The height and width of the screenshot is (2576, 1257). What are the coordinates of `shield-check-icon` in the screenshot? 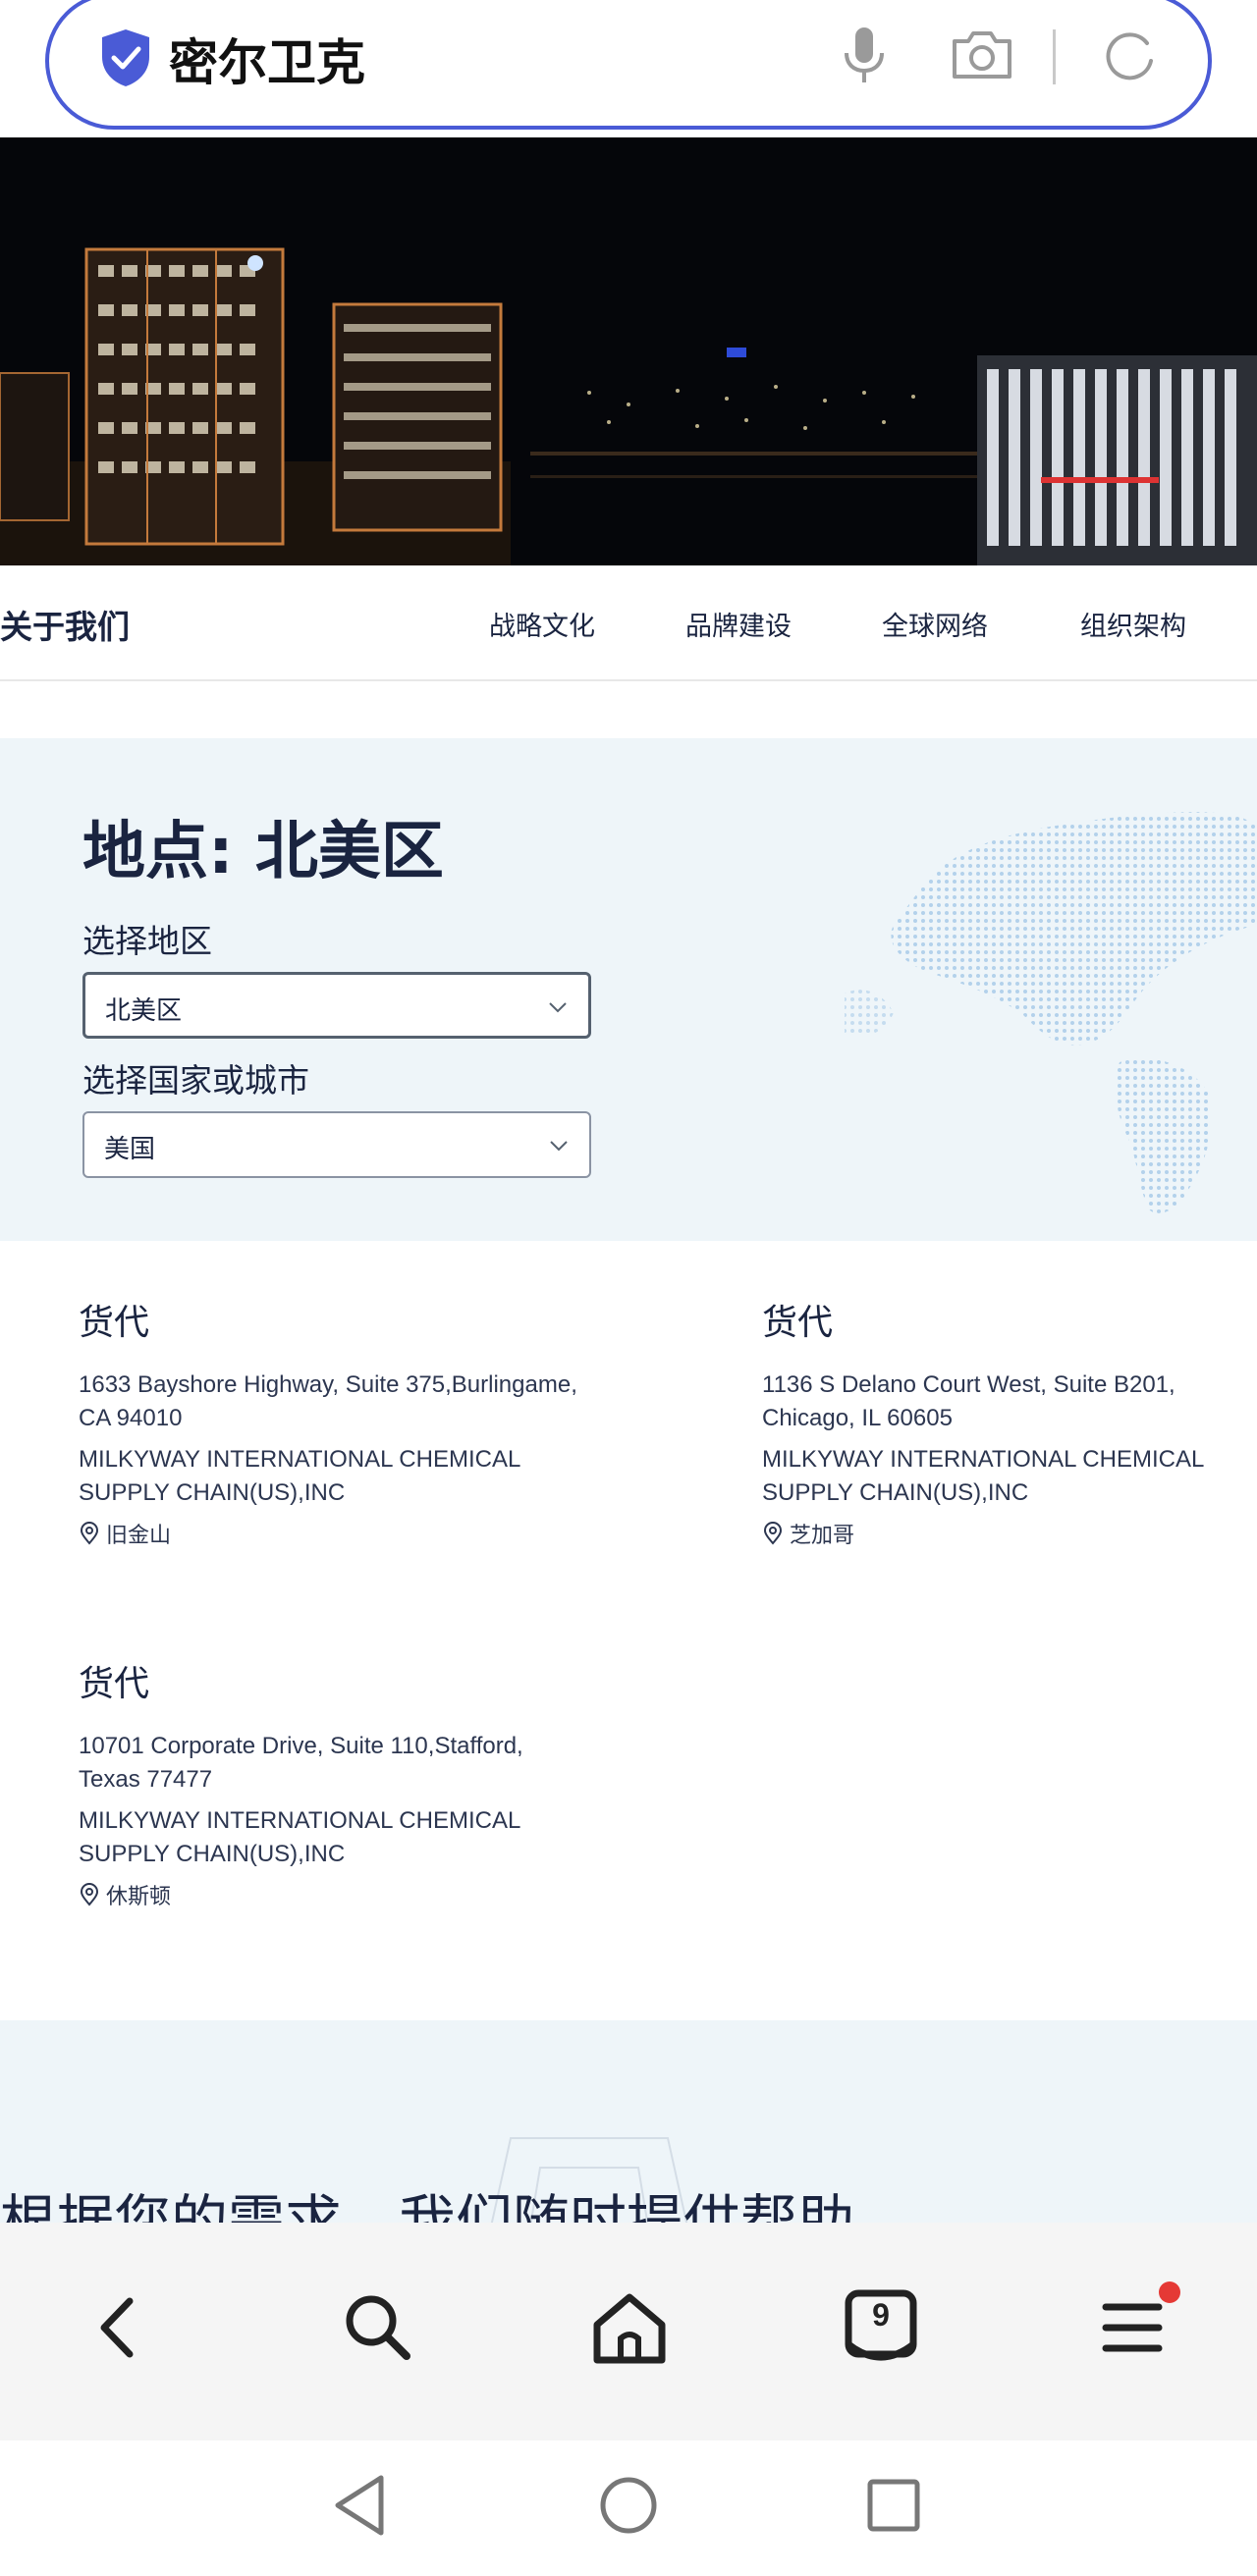 It's located at (126, 57).